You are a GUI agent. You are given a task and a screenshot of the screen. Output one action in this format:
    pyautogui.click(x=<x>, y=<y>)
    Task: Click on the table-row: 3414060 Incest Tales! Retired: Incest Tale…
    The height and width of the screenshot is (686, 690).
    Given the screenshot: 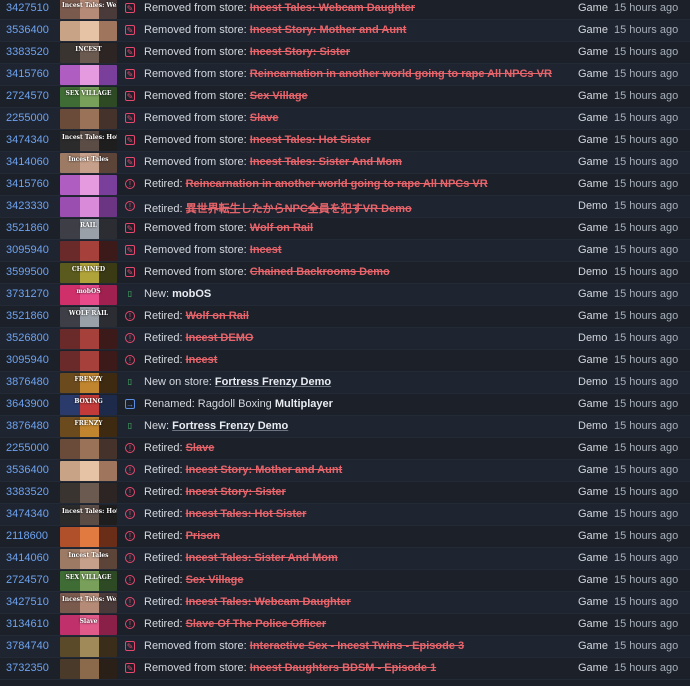 What is the action you would take?
    pyautogui.click(x=345, y=559)
    